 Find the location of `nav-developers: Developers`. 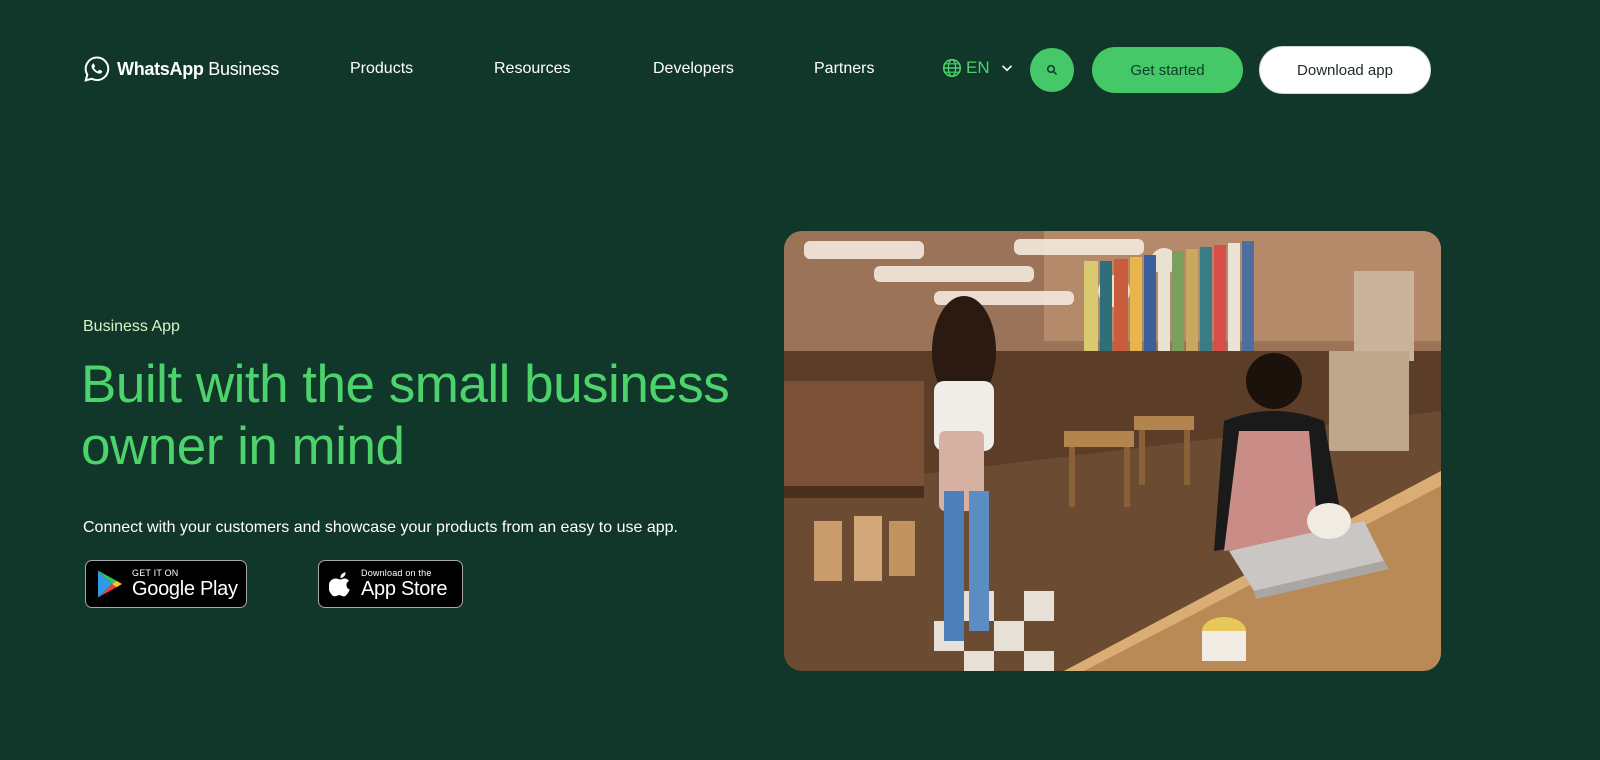

nav-developers: Developers is located at coordinates (693, 69).